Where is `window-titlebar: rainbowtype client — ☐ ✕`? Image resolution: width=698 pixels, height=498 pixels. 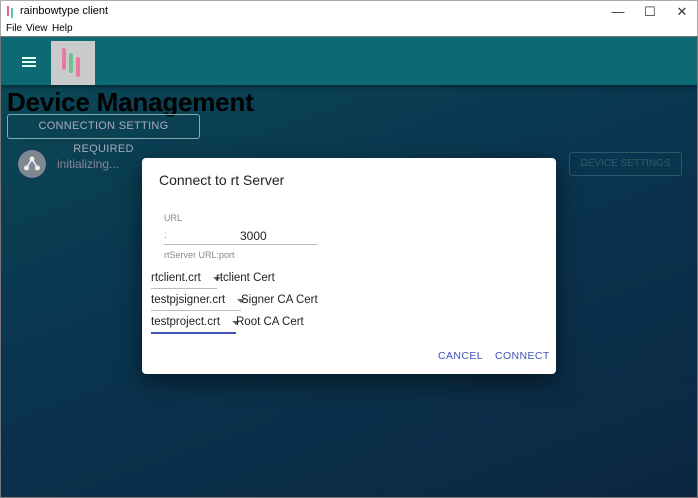 window-titlebar: rainbowtype client — ☐ ✕ is located at coordinates (349, 11).